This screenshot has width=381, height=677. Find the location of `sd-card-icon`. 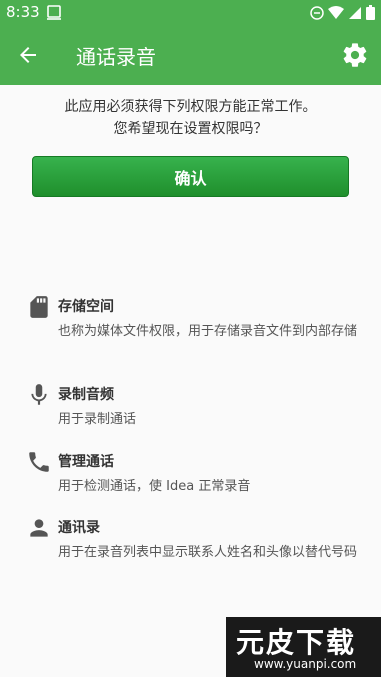

sd-card-icon is located at coordinates (39, 307).